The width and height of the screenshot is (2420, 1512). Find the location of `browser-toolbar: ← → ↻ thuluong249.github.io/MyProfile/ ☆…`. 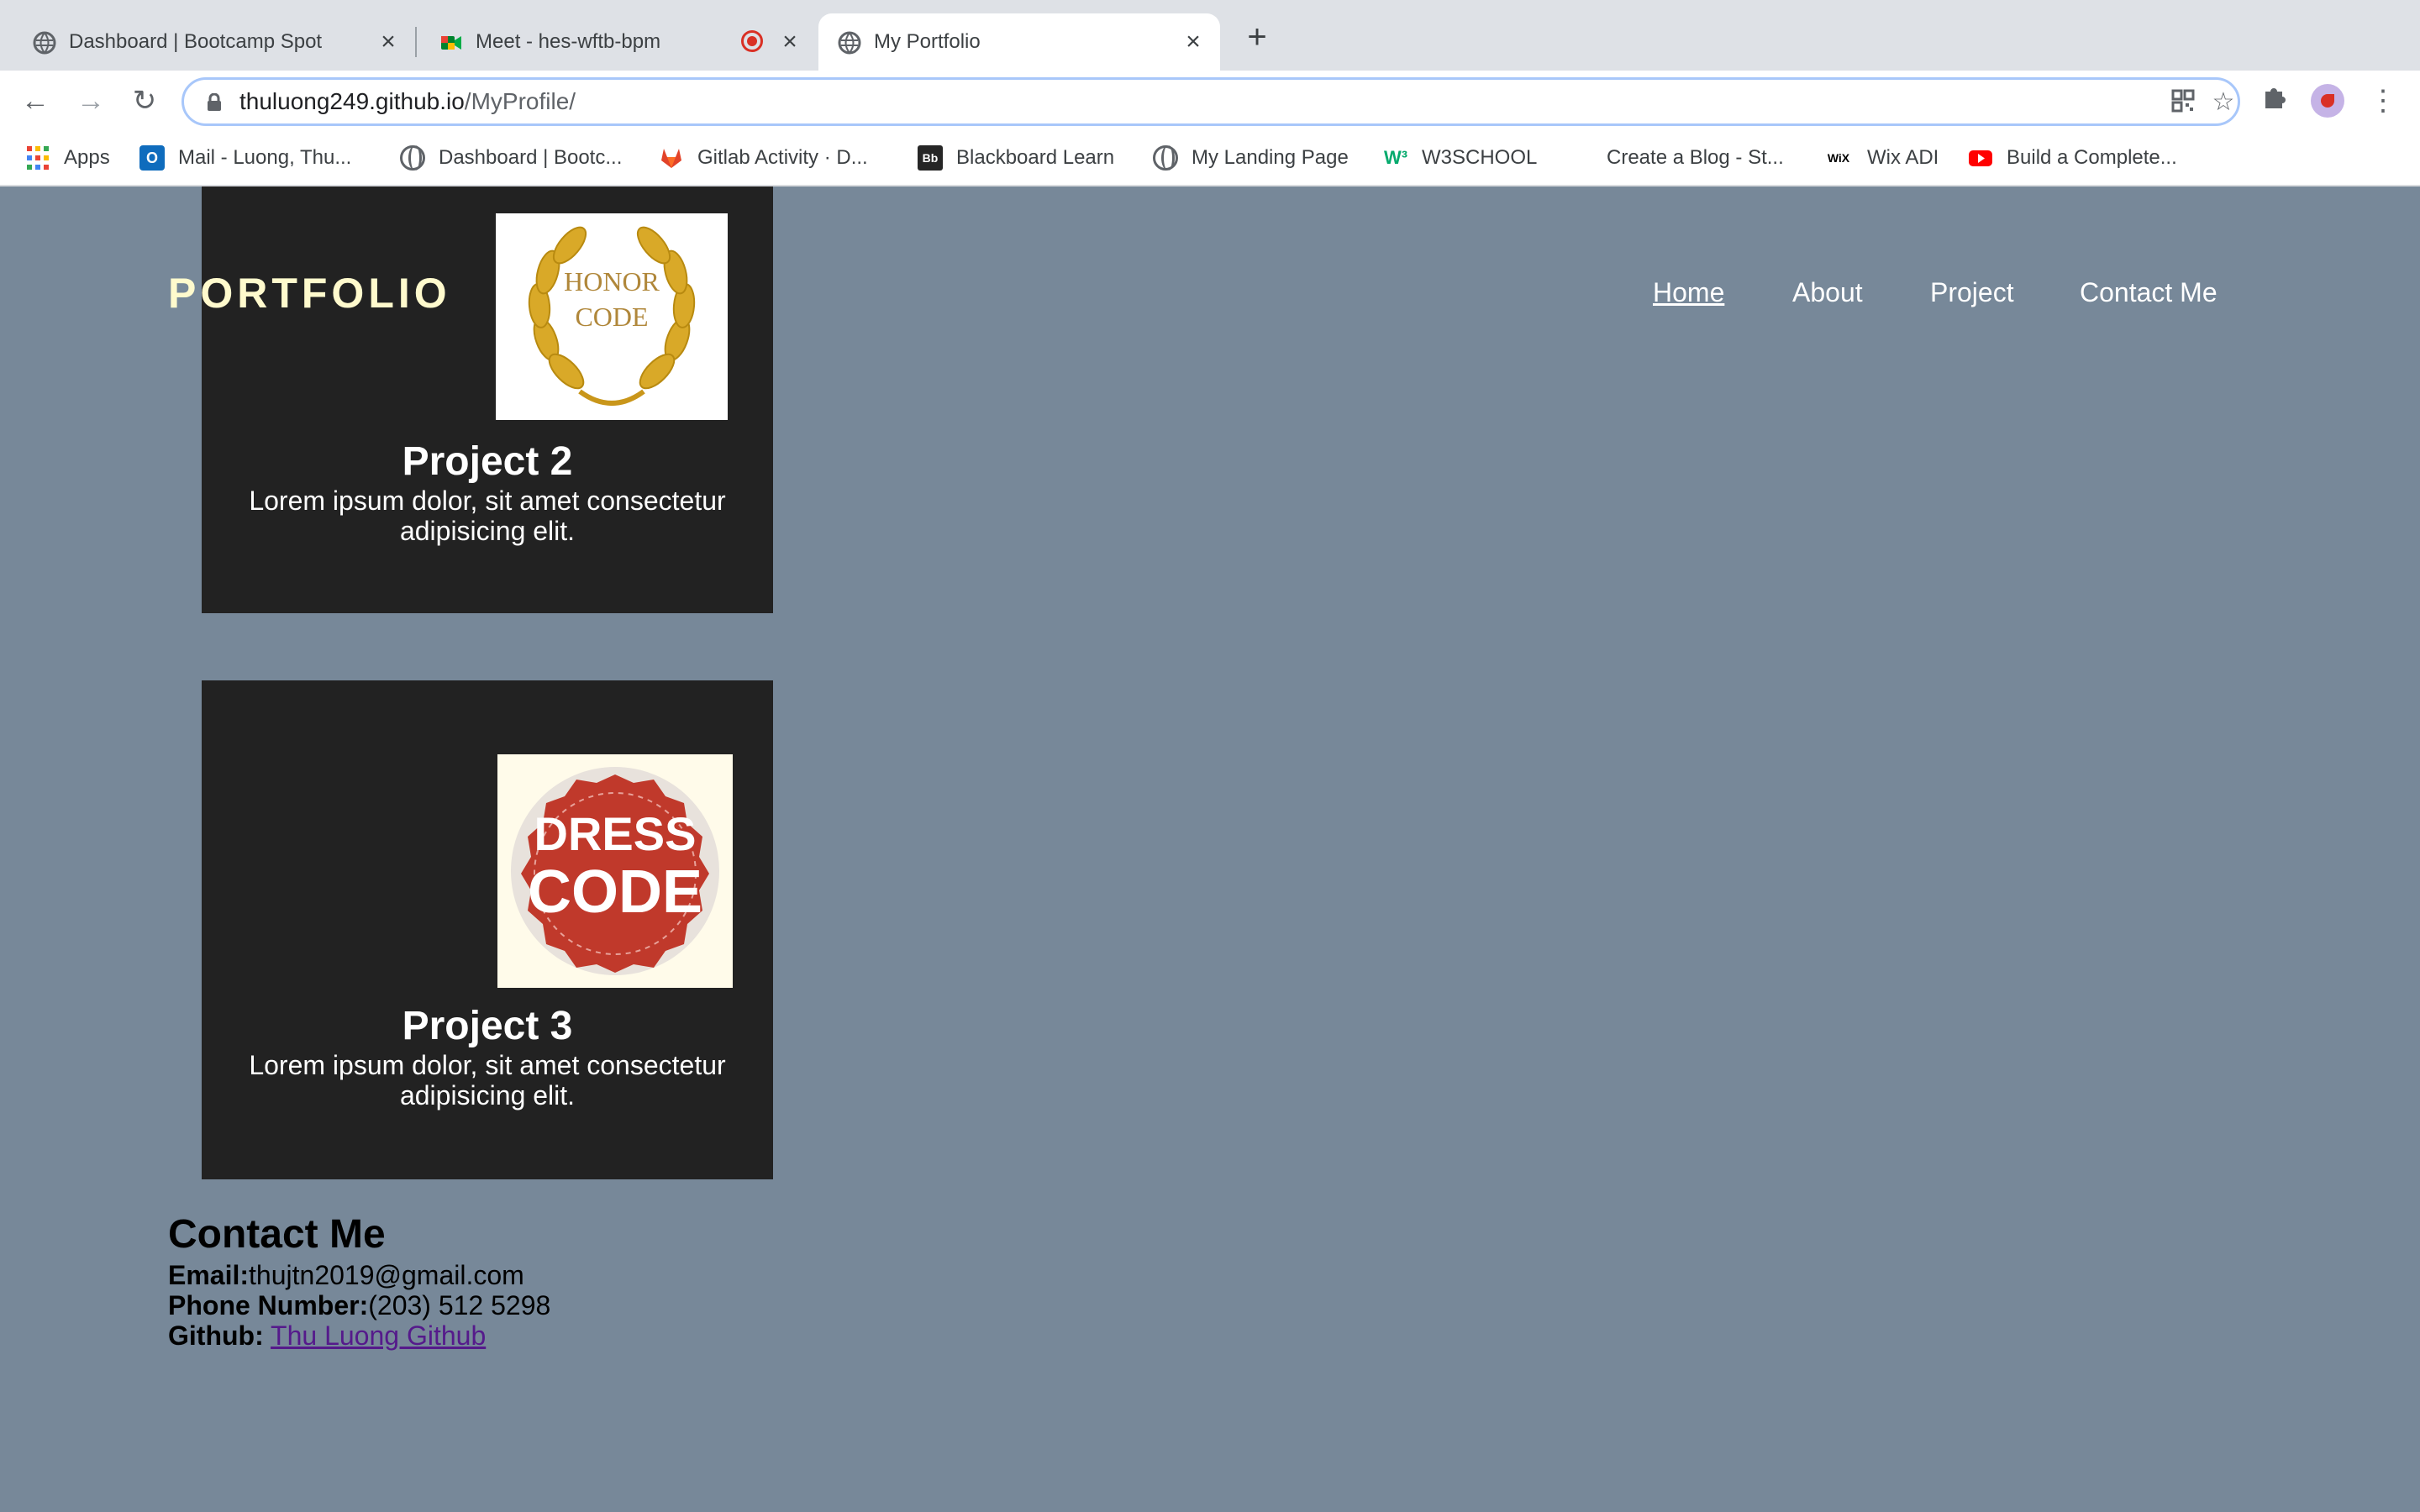

browser-toolbar: ← → ↻ thuluong249.github.io/MyProfile/ ☆… is located at coordinates (1210, 101).